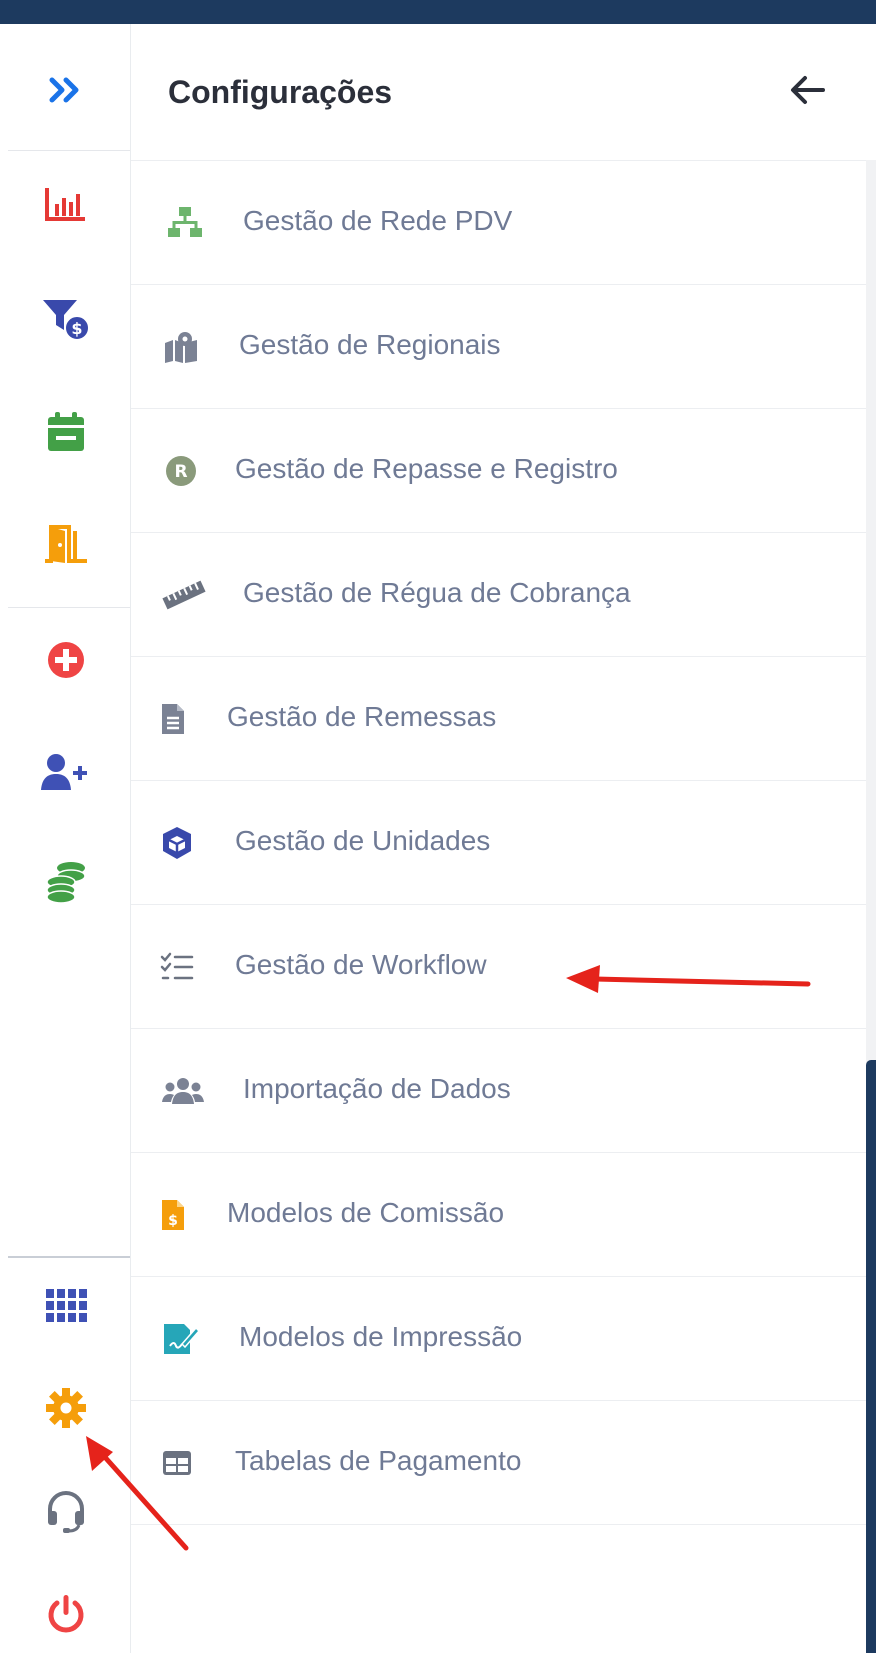  I want to click on menu-item-regionais: Gestão de Regionais, so click(498, 347).